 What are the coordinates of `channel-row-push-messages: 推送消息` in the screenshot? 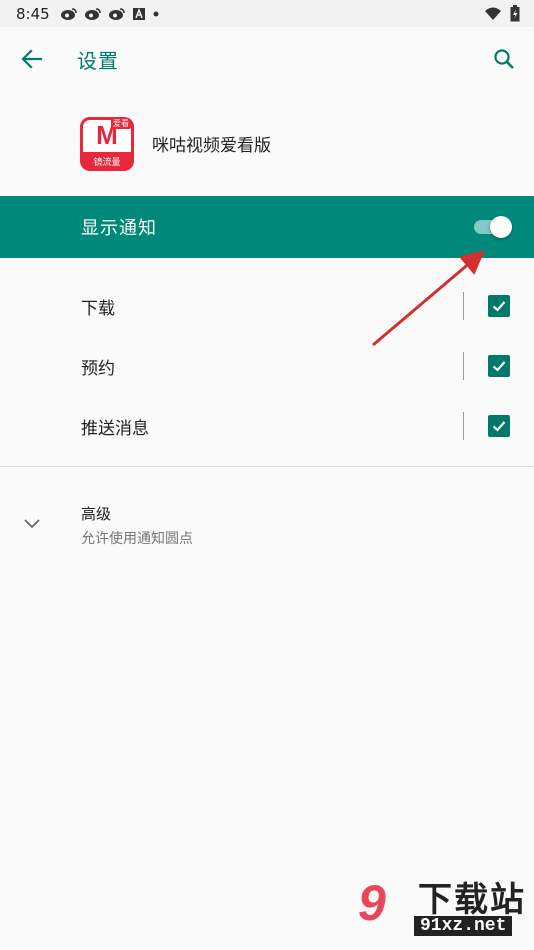 It's located at (267, 426).